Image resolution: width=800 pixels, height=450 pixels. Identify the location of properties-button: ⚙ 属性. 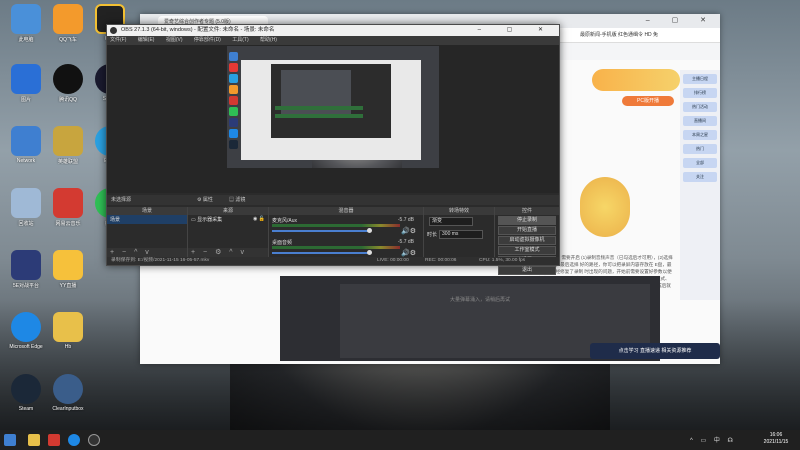
(205, 200).